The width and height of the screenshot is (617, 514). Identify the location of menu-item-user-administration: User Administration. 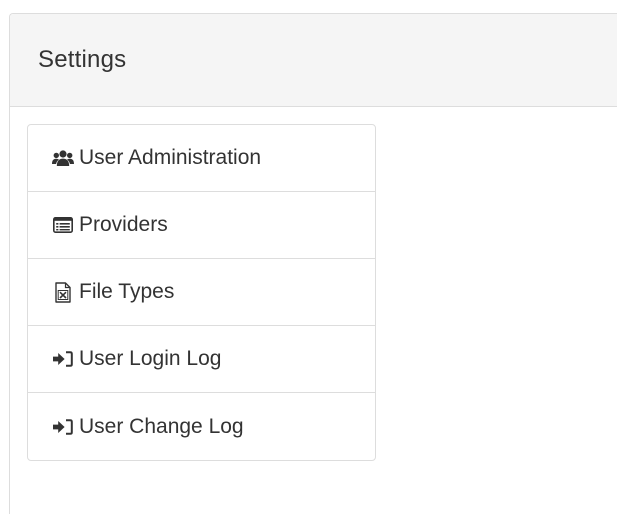
(201, 158).